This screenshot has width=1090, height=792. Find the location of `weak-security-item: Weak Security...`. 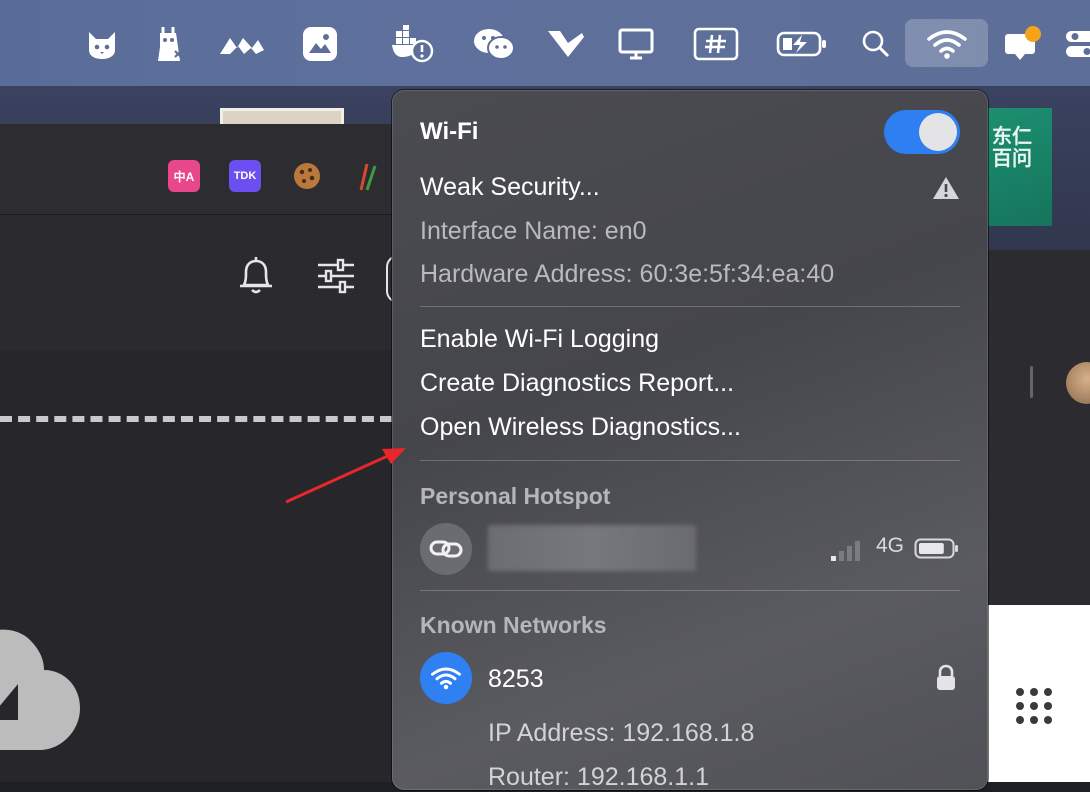

weak-security-item: Weak Security... is located at coordinates (510, 187).